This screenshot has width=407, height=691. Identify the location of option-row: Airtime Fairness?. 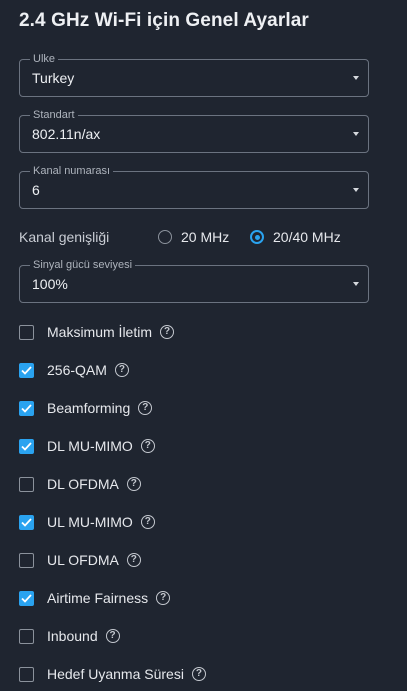
(95, 598).